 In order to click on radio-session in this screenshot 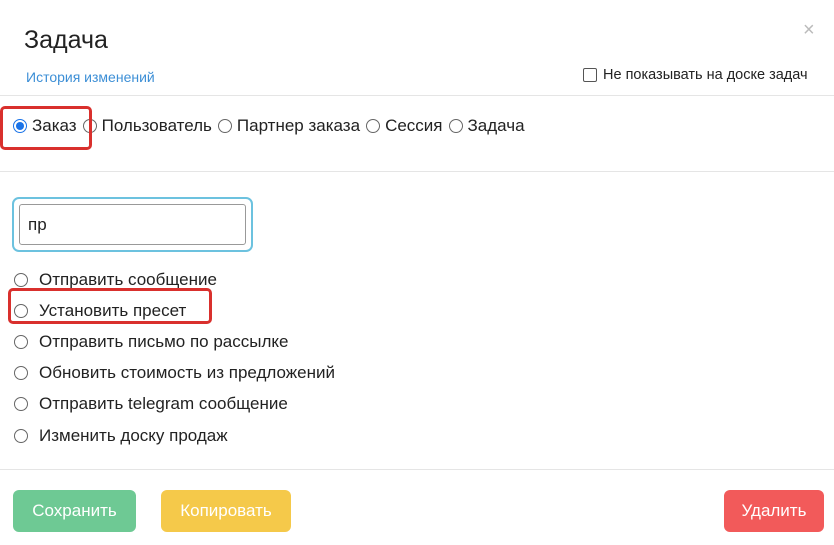, I will do `click(373, 126)`.